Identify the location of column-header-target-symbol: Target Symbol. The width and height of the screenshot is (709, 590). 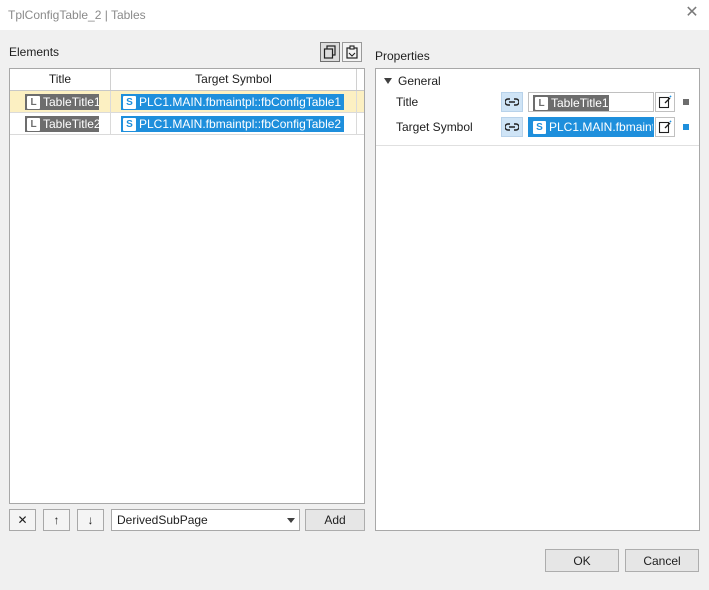
(234, 79).